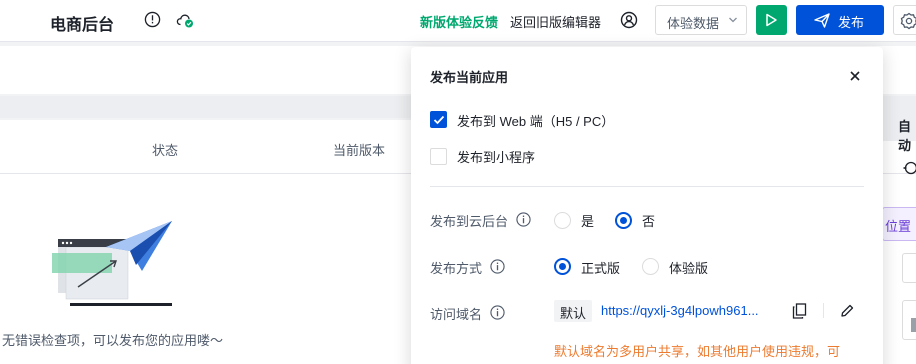  What do you see at coordinates (733, 20) in the screenshot?
I see `chevron-down-icon` at bounding box center [733, 20].